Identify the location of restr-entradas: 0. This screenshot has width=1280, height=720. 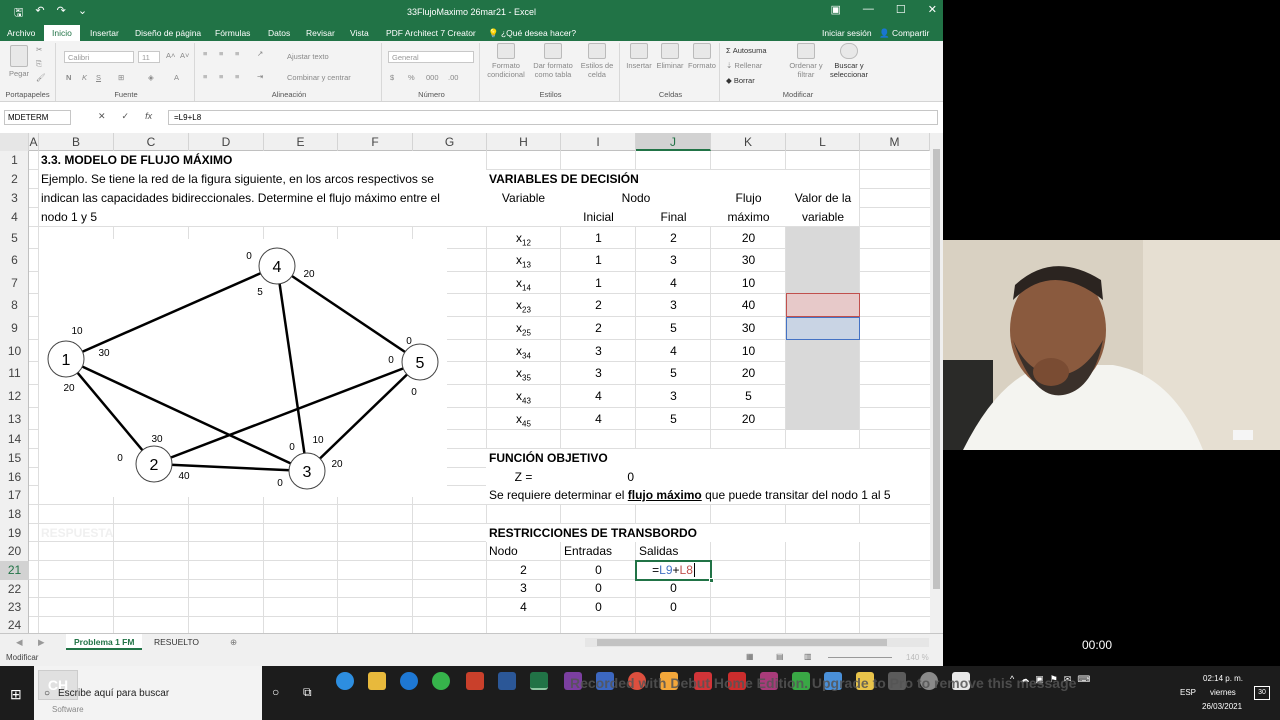
(598, 570).